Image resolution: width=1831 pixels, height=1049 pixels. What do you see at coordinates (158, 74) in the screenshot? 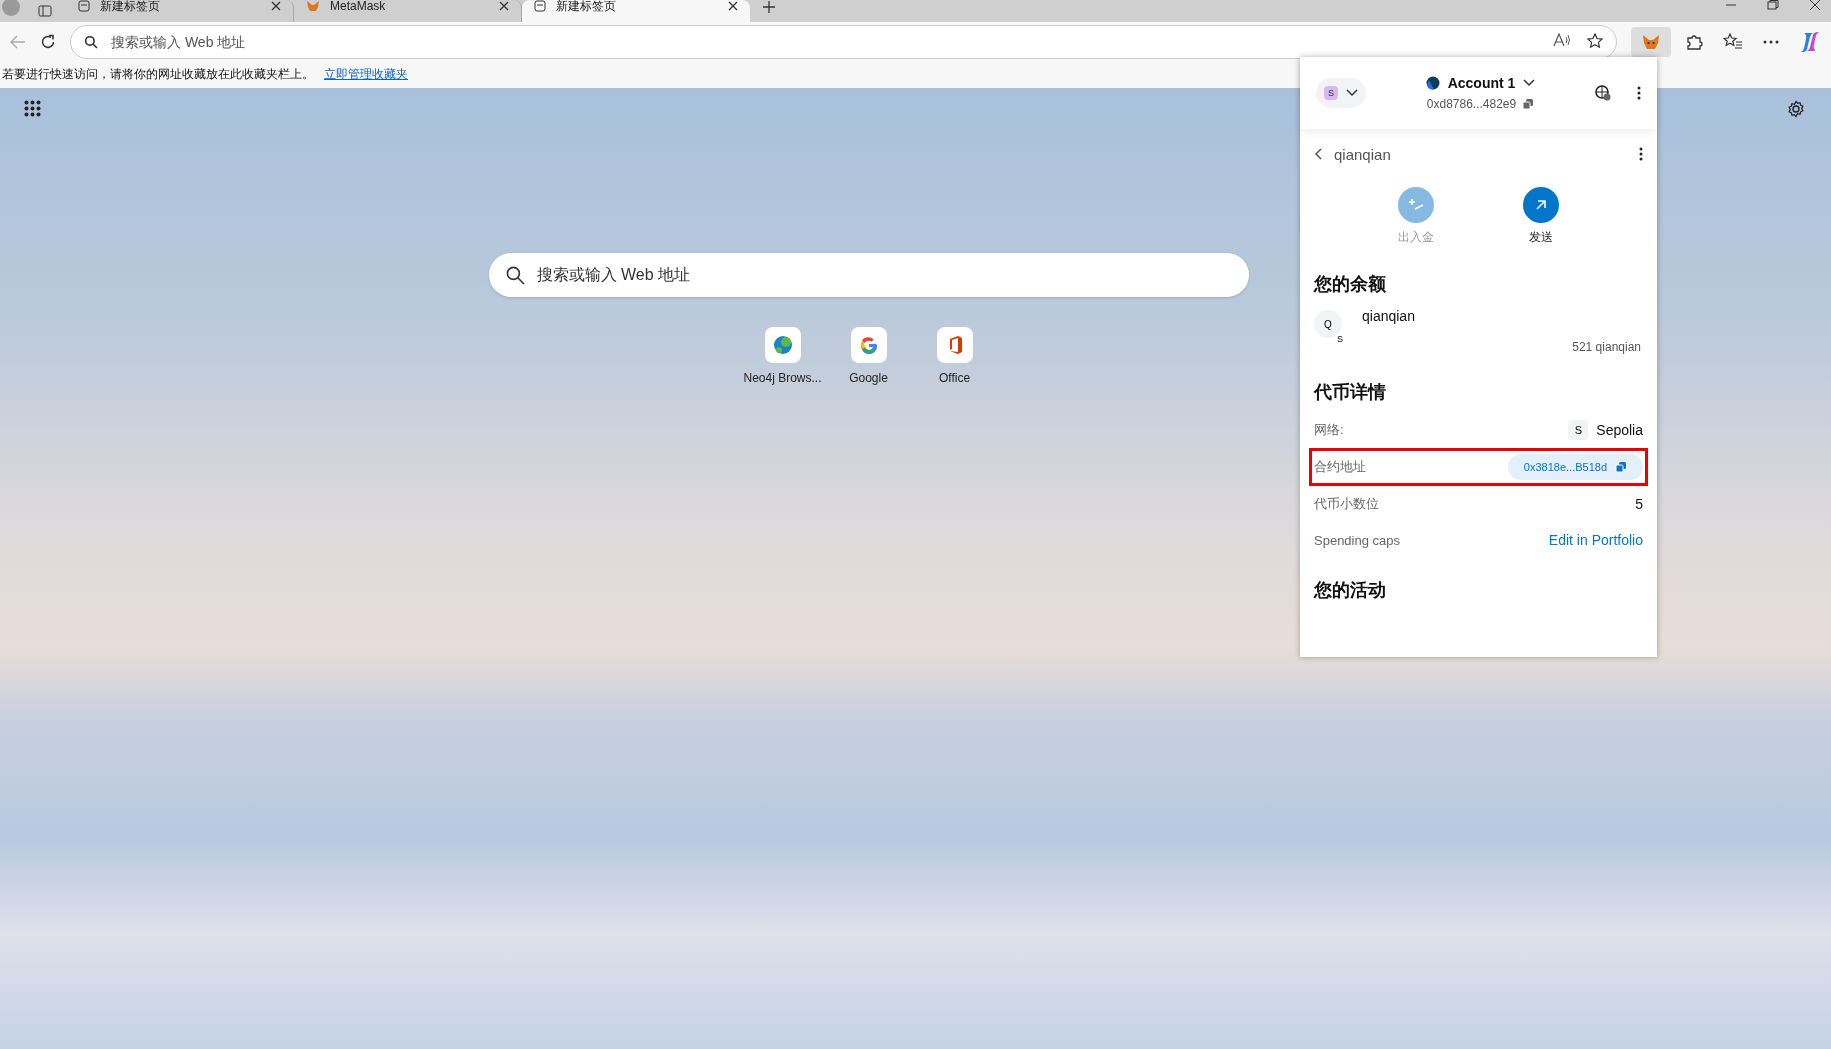
I see `favorites-hint: 若要进行快速访问，请将你的网址收藏放在此收藏夹栏上。` at bounding box center [158, 74].